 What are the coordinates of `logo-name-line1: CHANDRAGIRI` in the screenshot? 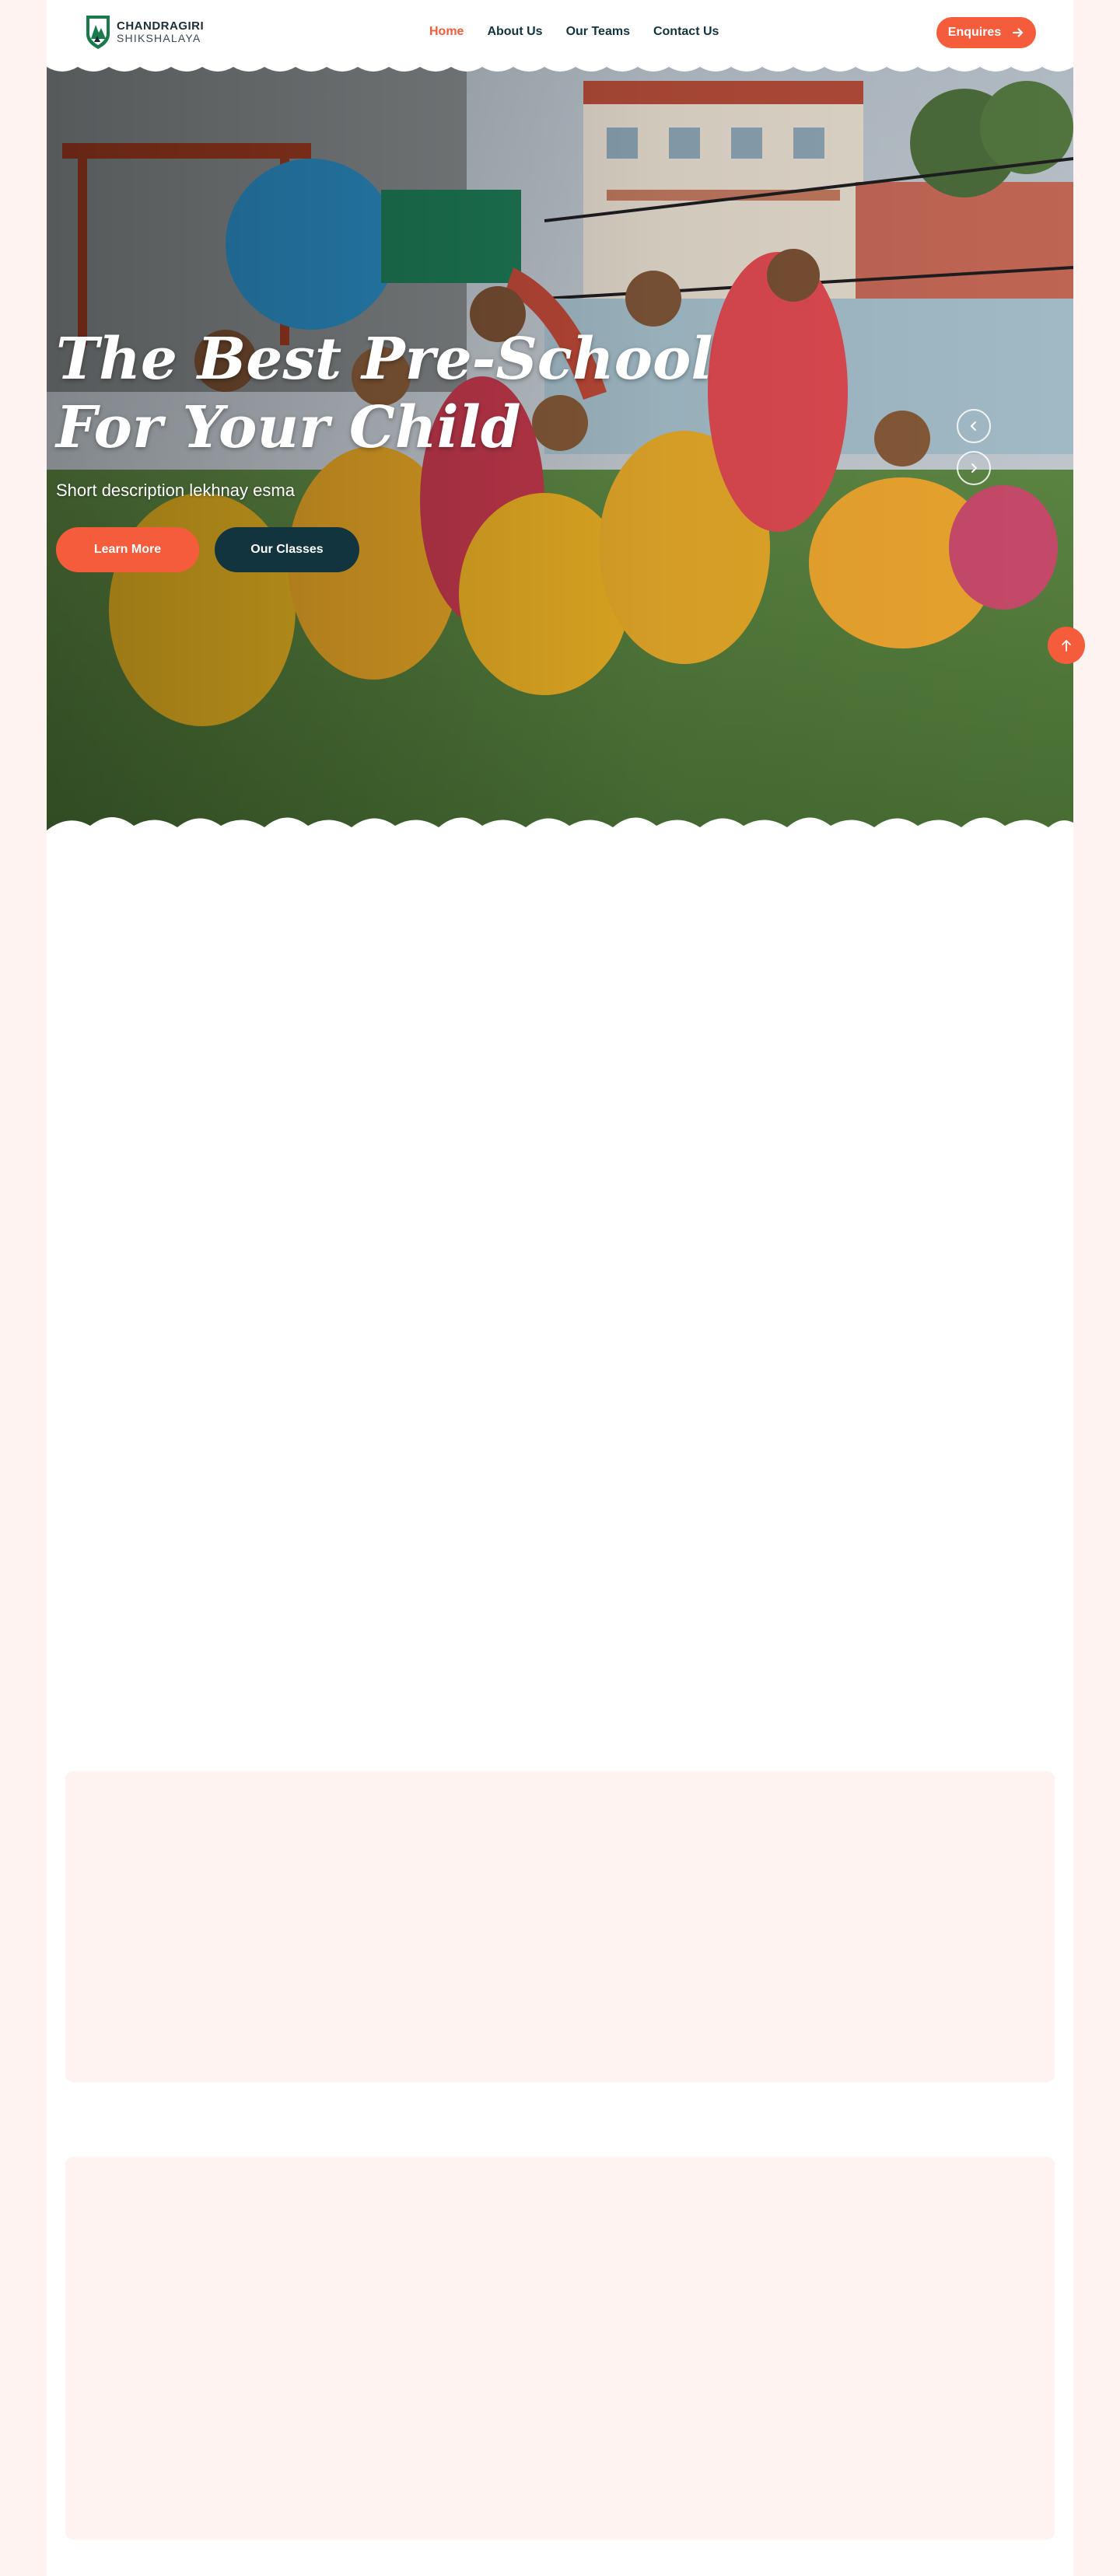 It's located at (161, 26).